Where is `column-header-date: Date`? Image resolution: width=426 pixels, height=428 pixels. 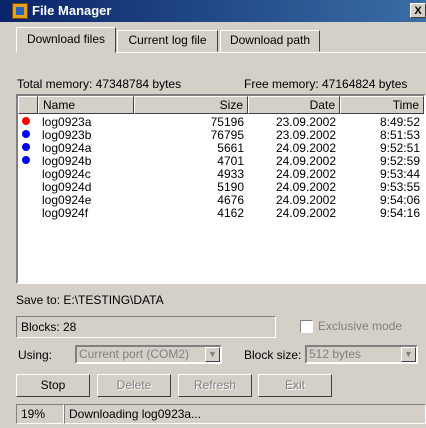
column-header-date: Date is located at coordinates (294, 105).